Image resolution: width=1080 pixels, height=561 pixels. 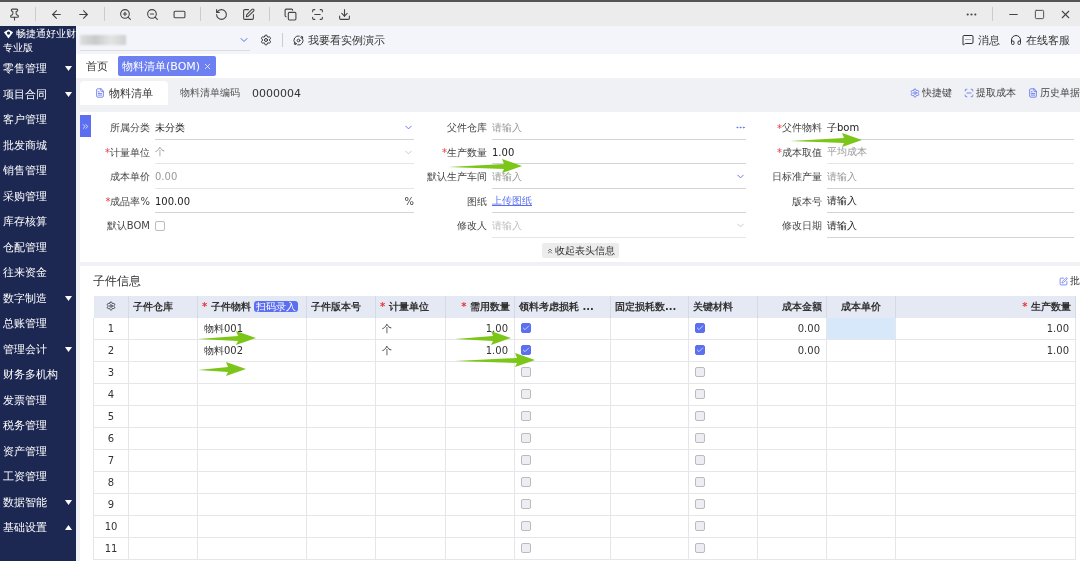 I want to click on sidebar-item: 往来资金, so click(x=38, y=273).